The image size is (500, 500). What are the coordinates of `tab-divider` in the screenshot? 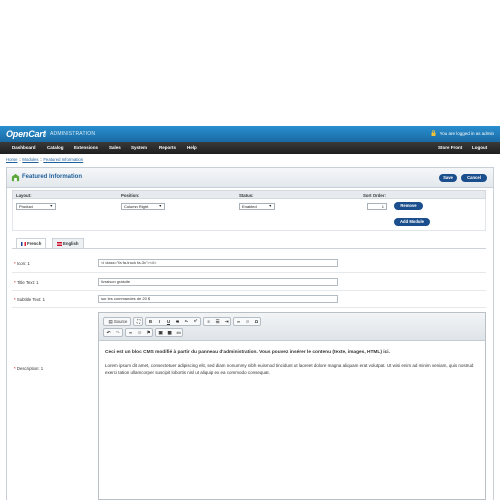 It's located at (249, 248).